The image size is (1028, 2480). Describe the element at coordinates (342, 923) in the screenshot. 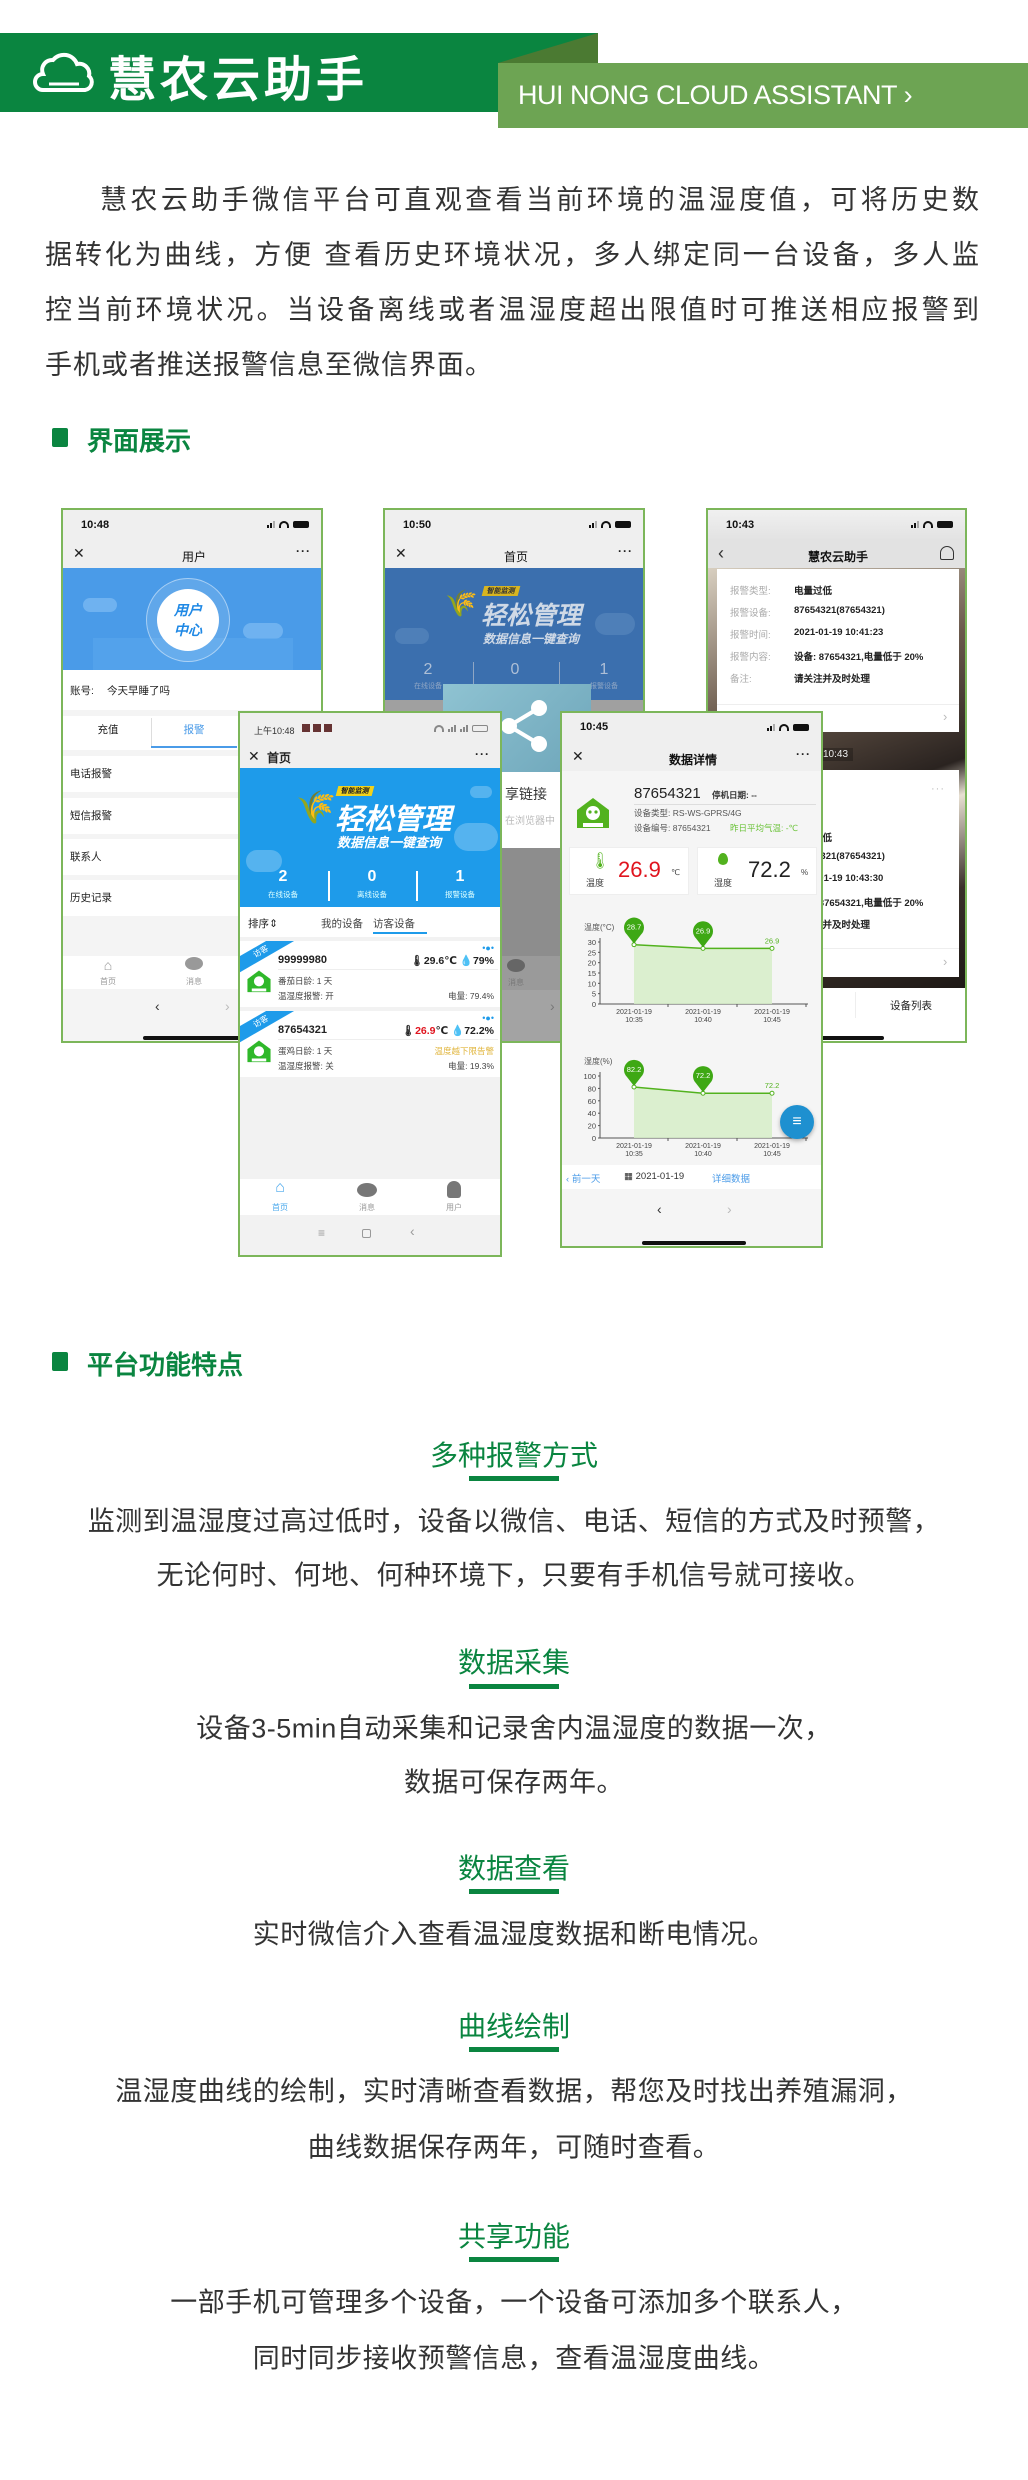

I see `tab-my-devices: 我的设备` at that location.